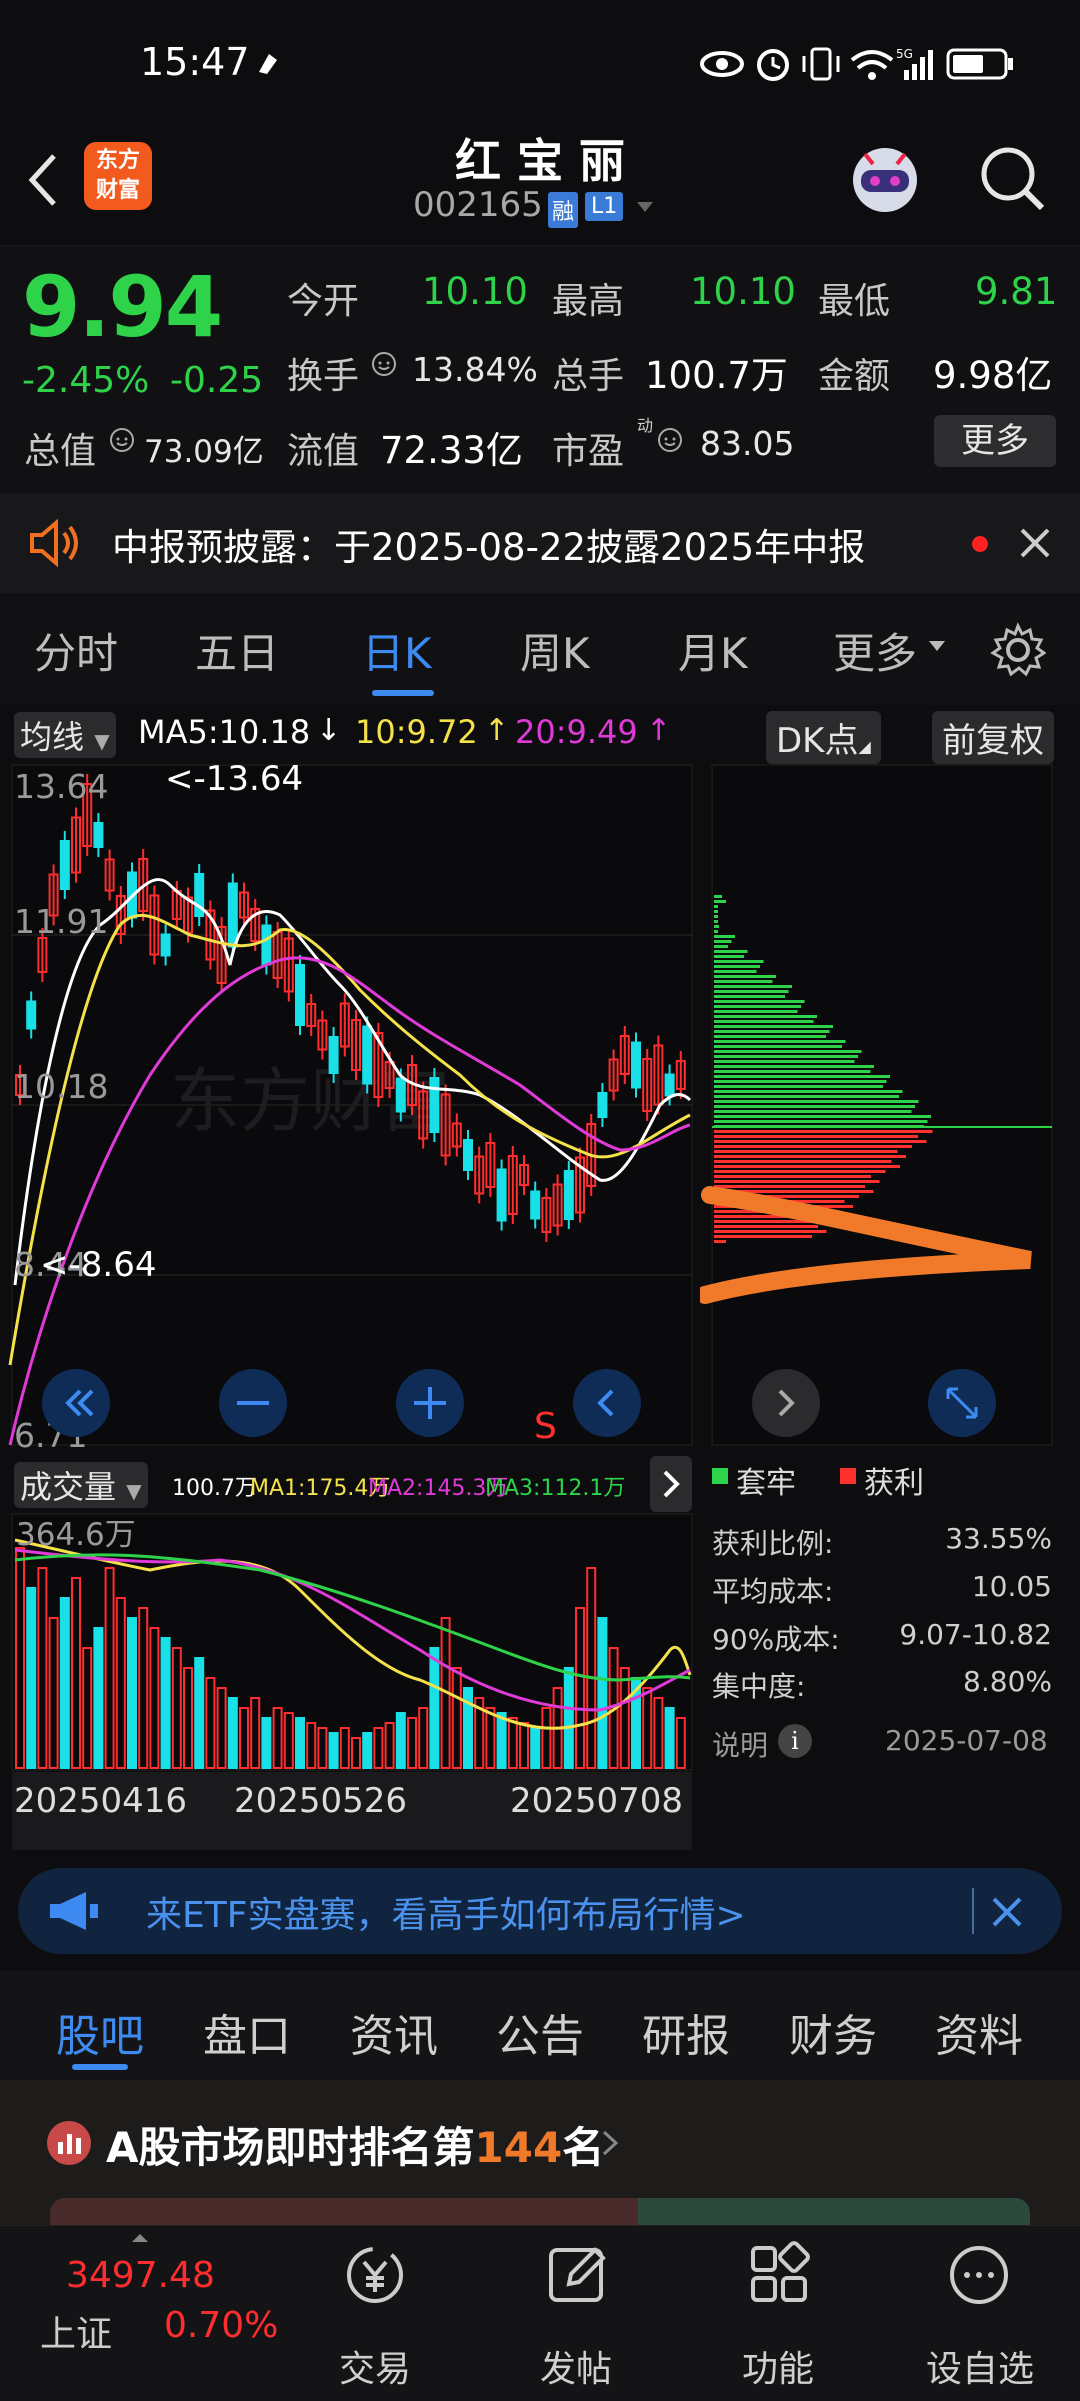 The height and width of the screenshot is (2401, 1080). What do you see at coordinates (76, 650) in the screenshot?
I see `tab-intraday: 分时` at bounding box center [76, 650].